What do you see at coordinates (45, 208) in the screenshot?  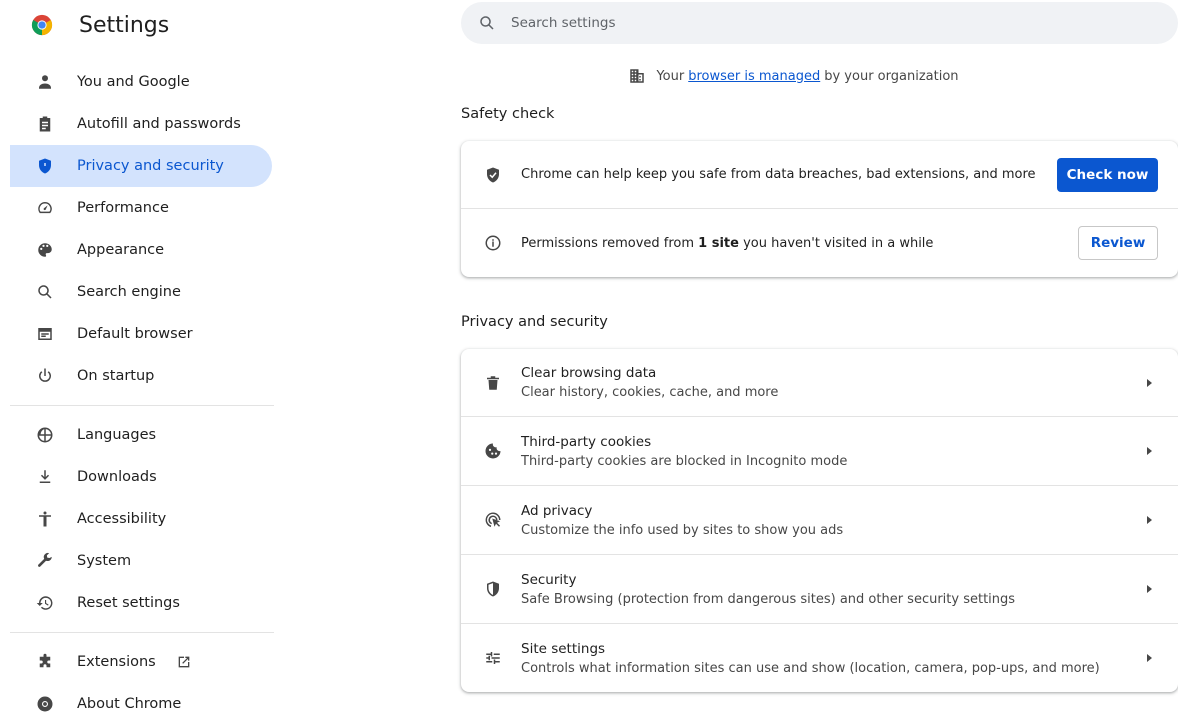 I see `speedometer-icon` at bounding box center [45, 208].